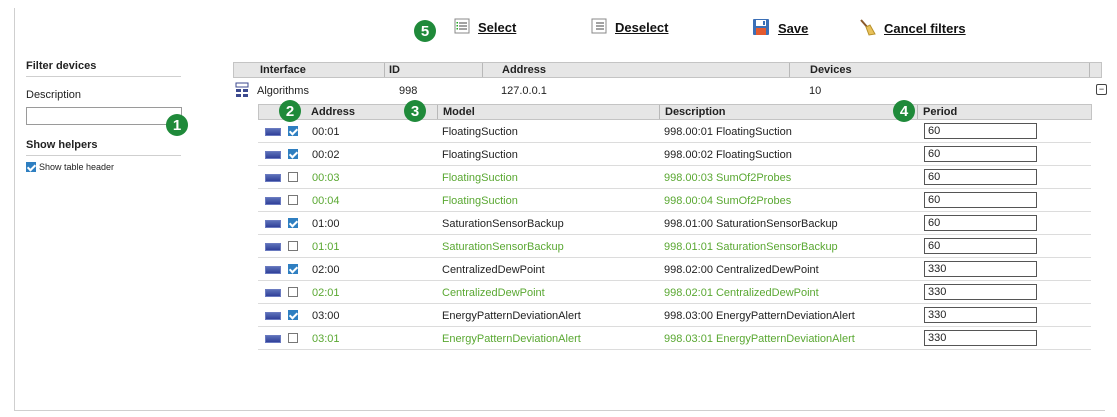 This screenshot has height=417, width=1117. What do you see at coordinates (326, 270) in the screenshot?
I see `row-address: 02:00` at bounding box center [326, 270].